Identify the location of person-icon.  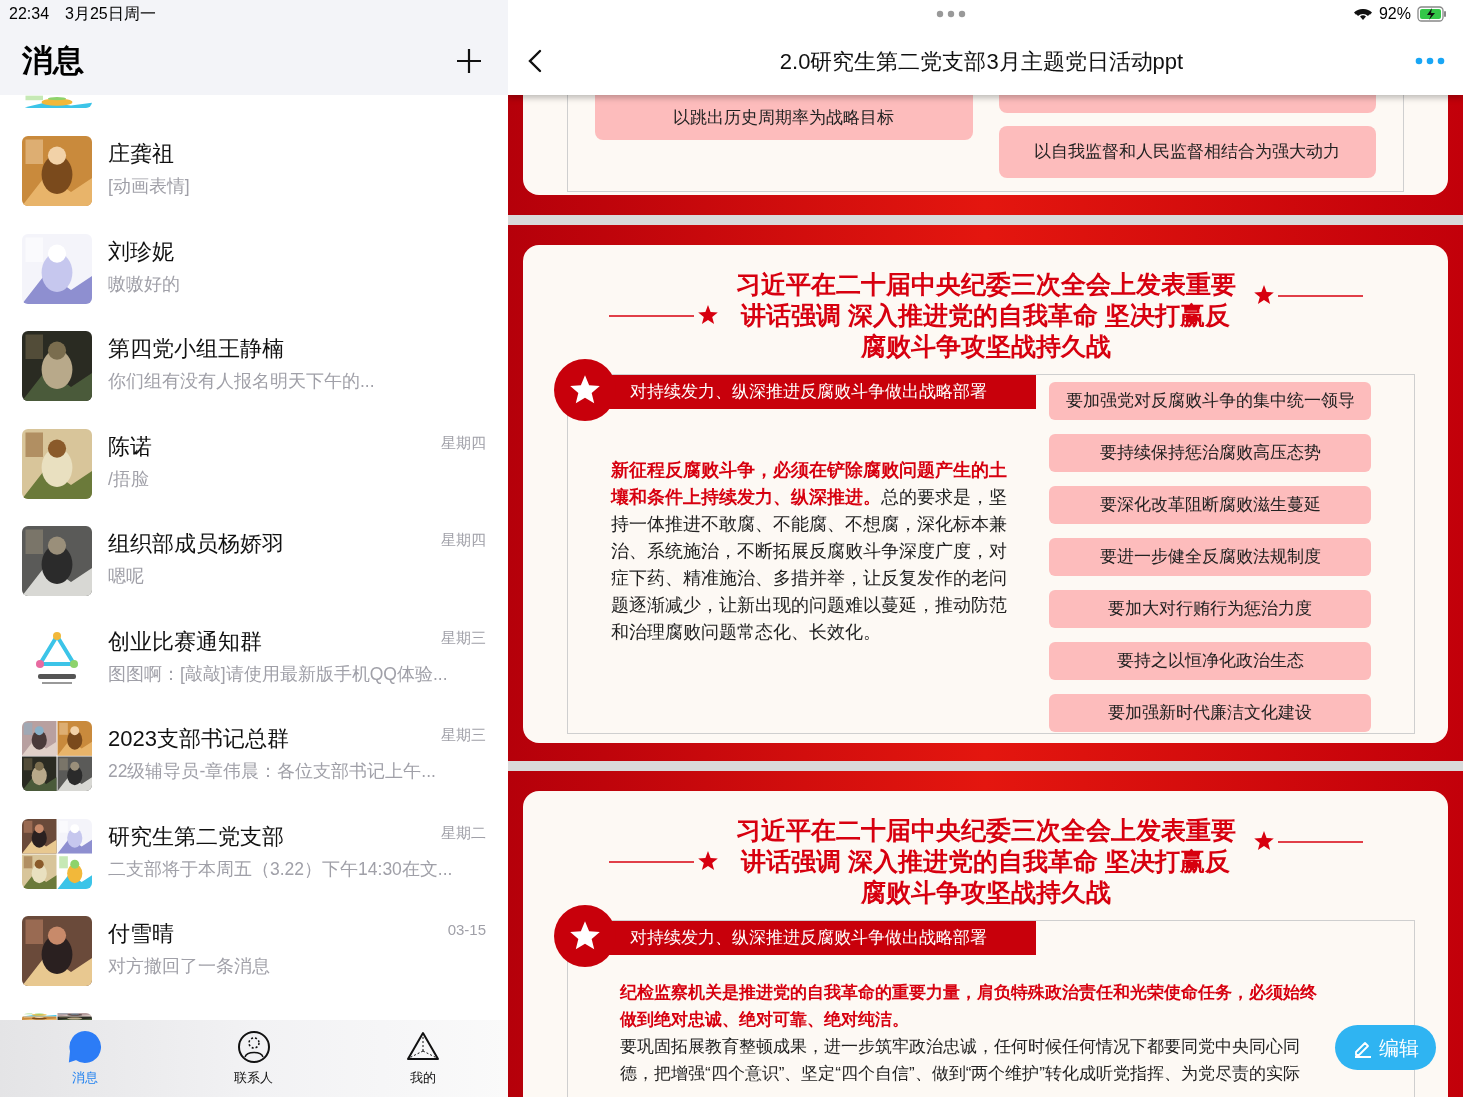
(254, 1047).